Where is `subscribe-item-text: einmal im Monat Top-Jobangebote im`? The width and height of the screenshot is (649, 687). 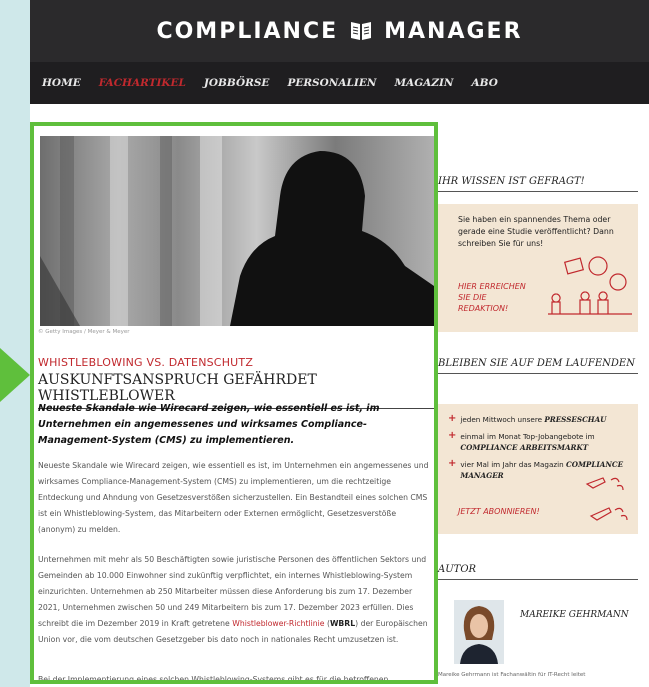 subscribe-item-text: einmal im Monat Top-Jobangebote im is located at coordinates (527, 436).